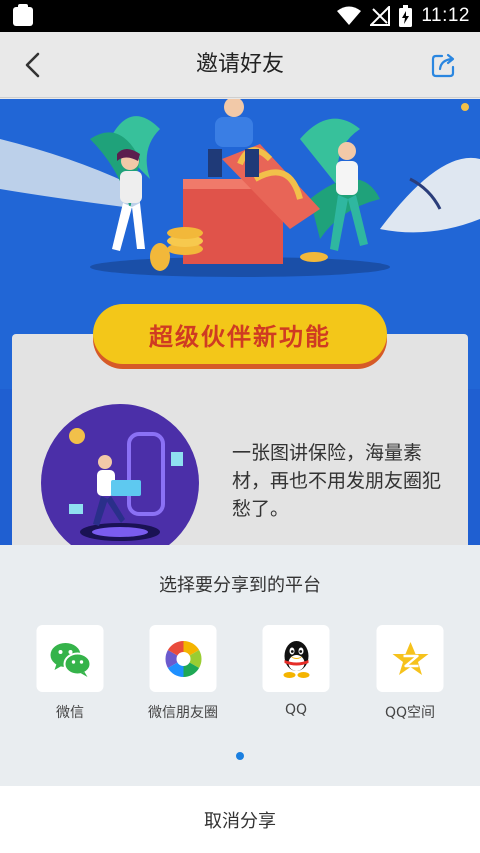 Image resolution: width=480 pixels, height=853 pixels. I want to click on share-moments-label: 微信朋友圈, so click(183, 713).